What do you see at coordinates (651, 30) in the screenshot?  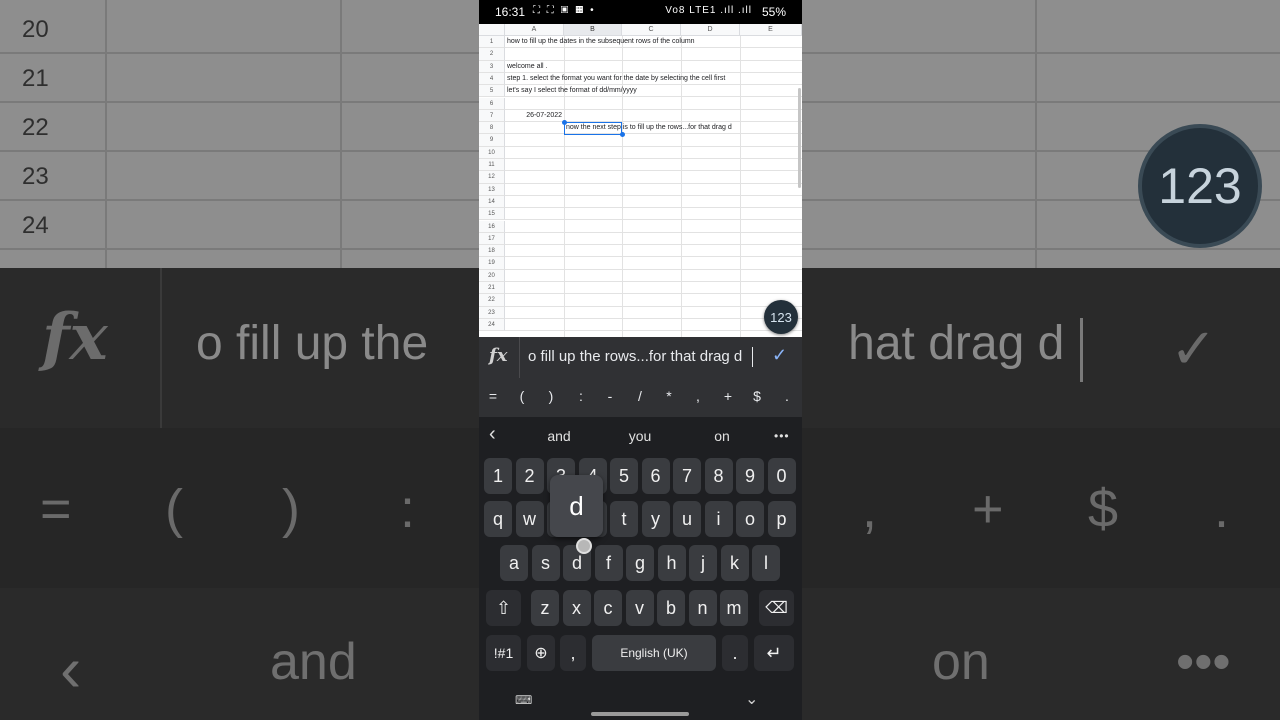 I see `column-header-c: C` at bounding box center [651, 30].